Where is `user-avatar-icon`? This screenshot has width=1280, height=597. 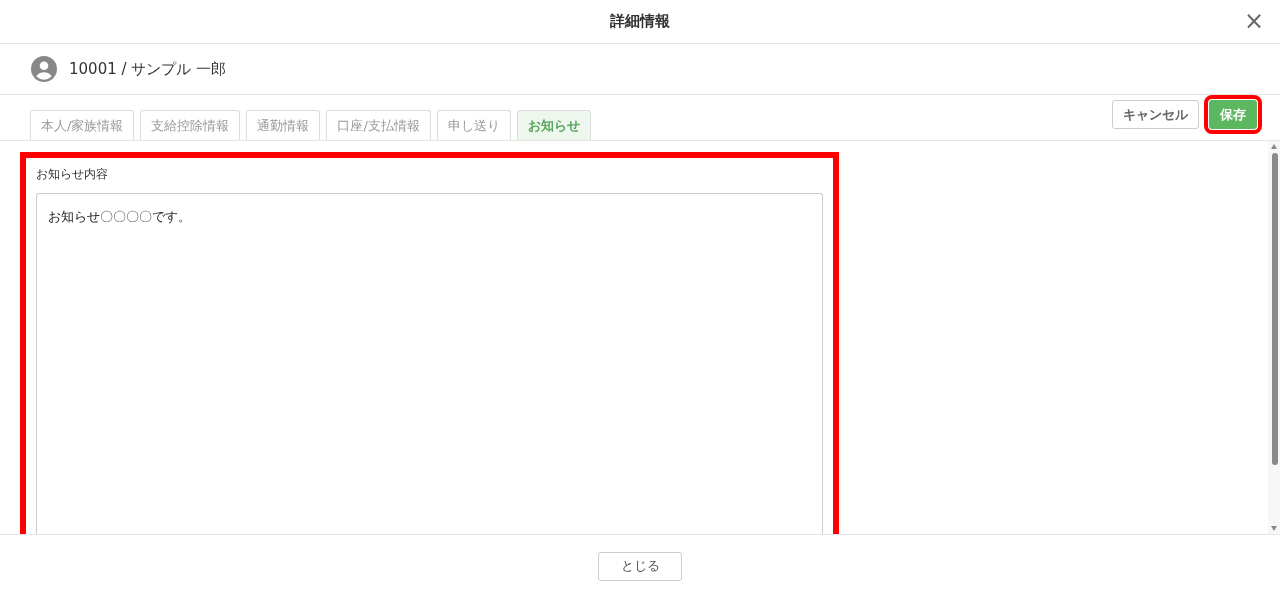
user-avatar-icon is located at coordinates (44, 69).